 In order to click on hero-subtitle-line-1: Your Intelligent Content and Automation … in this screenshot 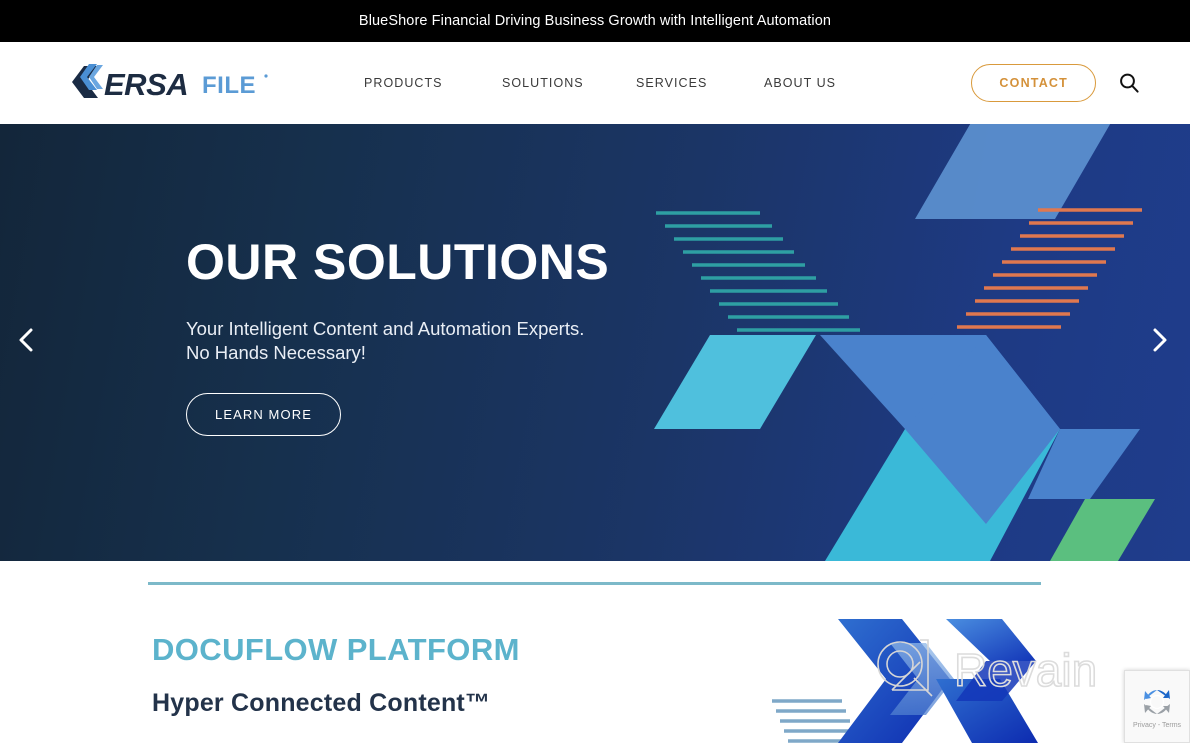, I will do `click(385, 328)`.